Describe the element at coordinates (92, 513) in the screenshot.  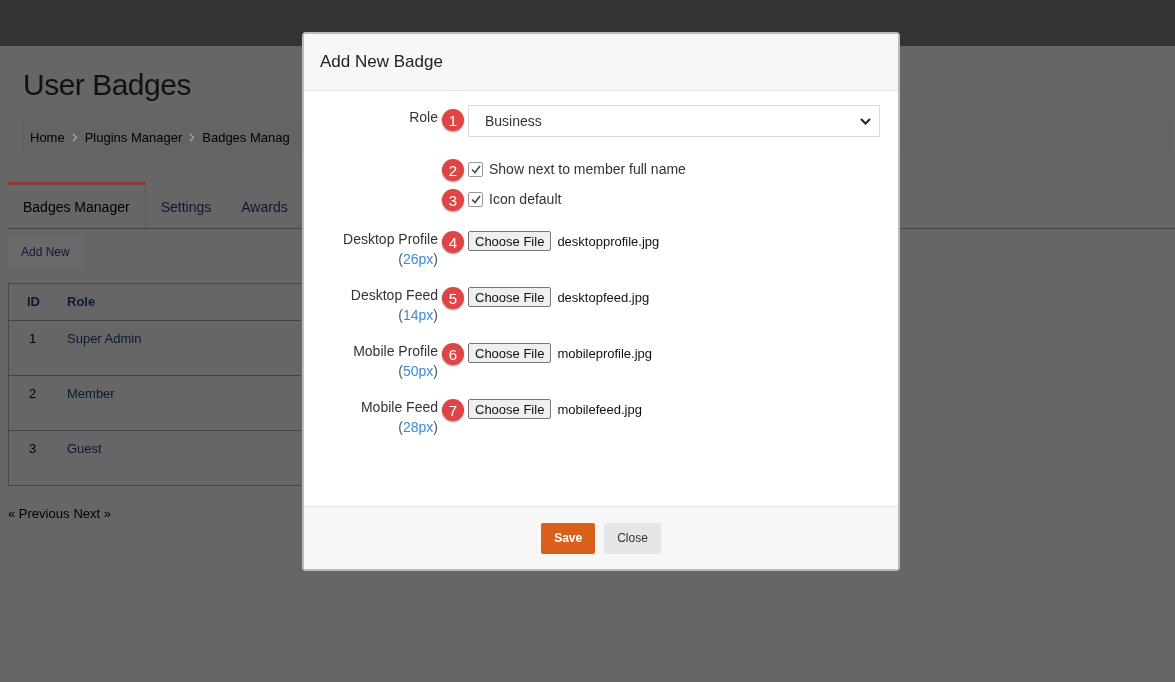
I see `pagination-link: Next »` at that location.